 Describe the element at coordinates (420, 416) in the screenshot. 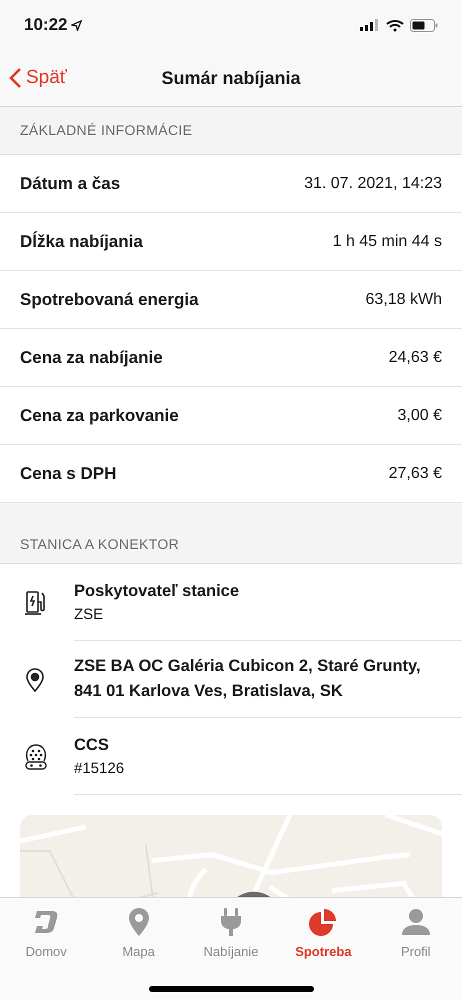

I see `row-value: 3,00 €` at that location.